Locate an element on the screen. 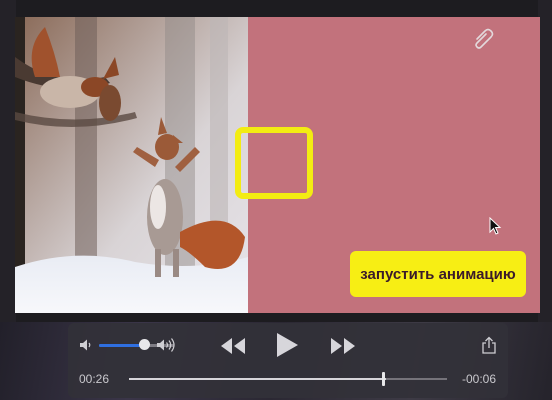 Image resolution: width=552 pixels, height=400 pixels. volume-low-icon is located at coordinates (86, 345).